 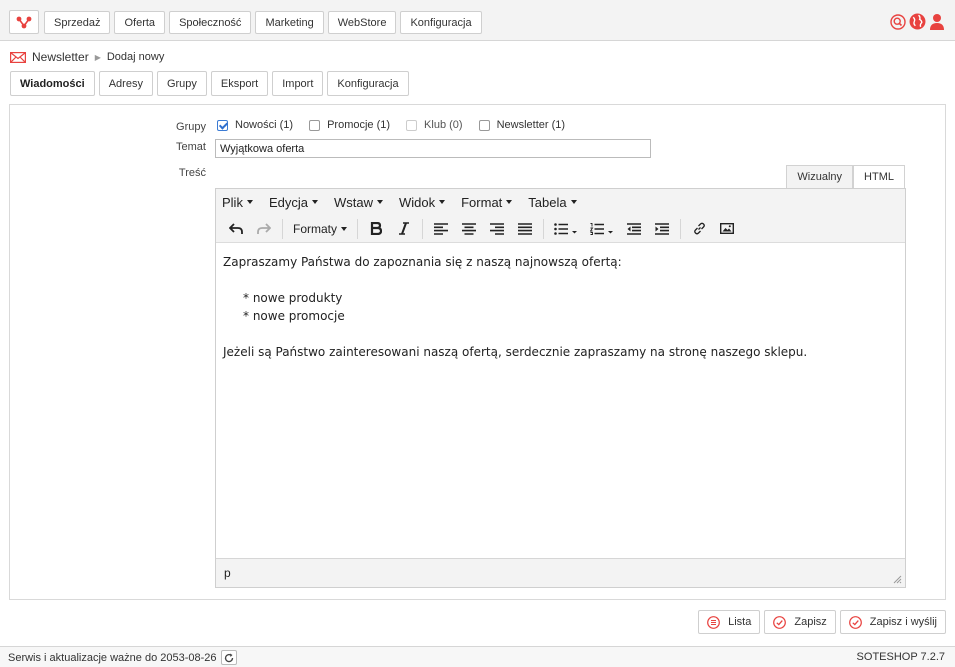 I want to click on nav-sprzedaz: Sprzedaż, so click(x=77, y=22).